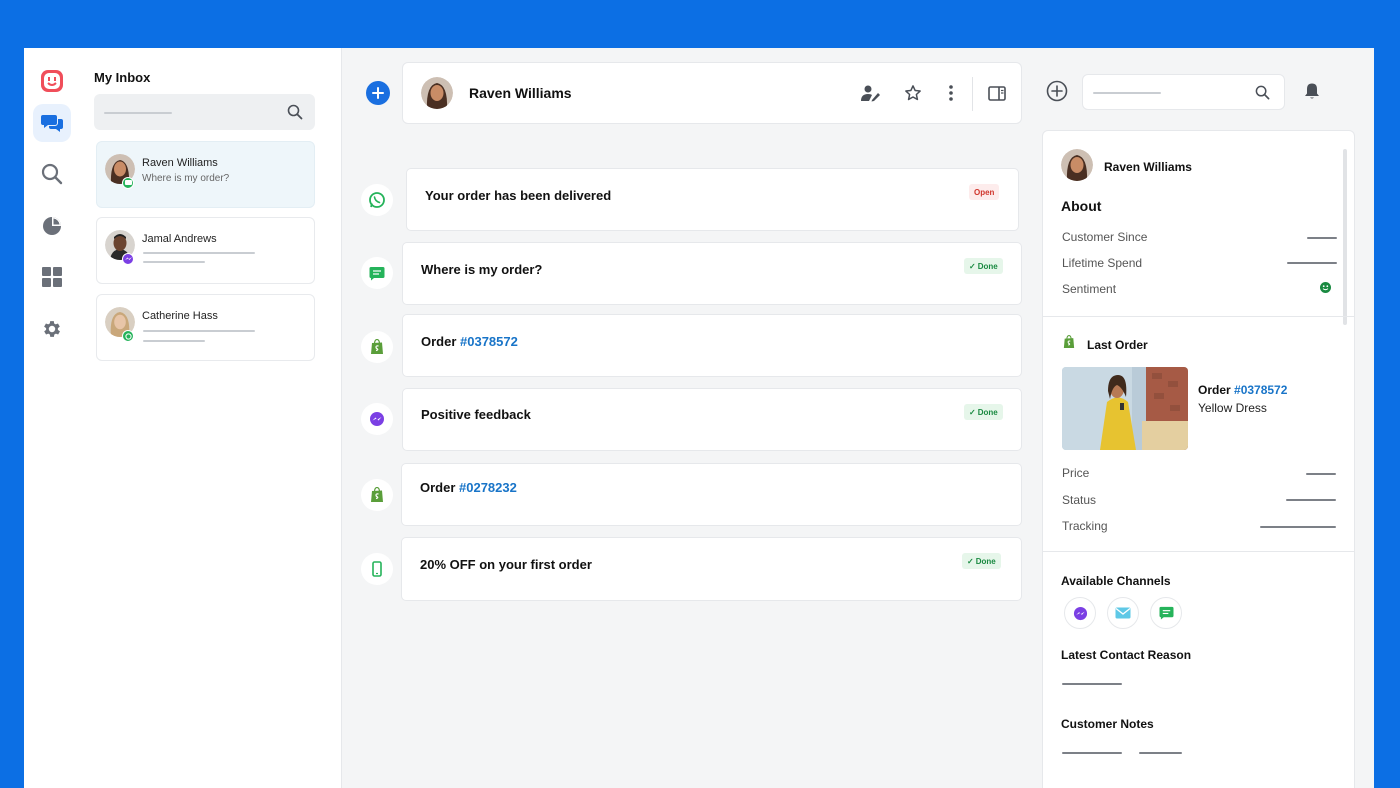 This screenshot has width=1400, height=788. What do you see at coordinates (377, 569) in the screenshot?
I see `phone-icon` at bounding box center [377, 569].